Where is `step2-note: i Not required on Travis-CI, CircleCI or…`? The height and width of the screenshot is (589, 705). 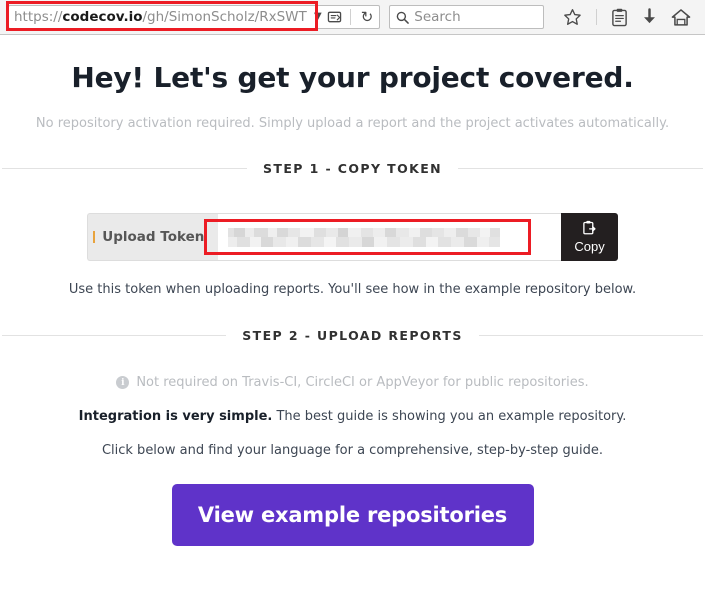
step2-note: i Not required on Travis-CI, CircleCI or… is located at coordinates (352, 382).